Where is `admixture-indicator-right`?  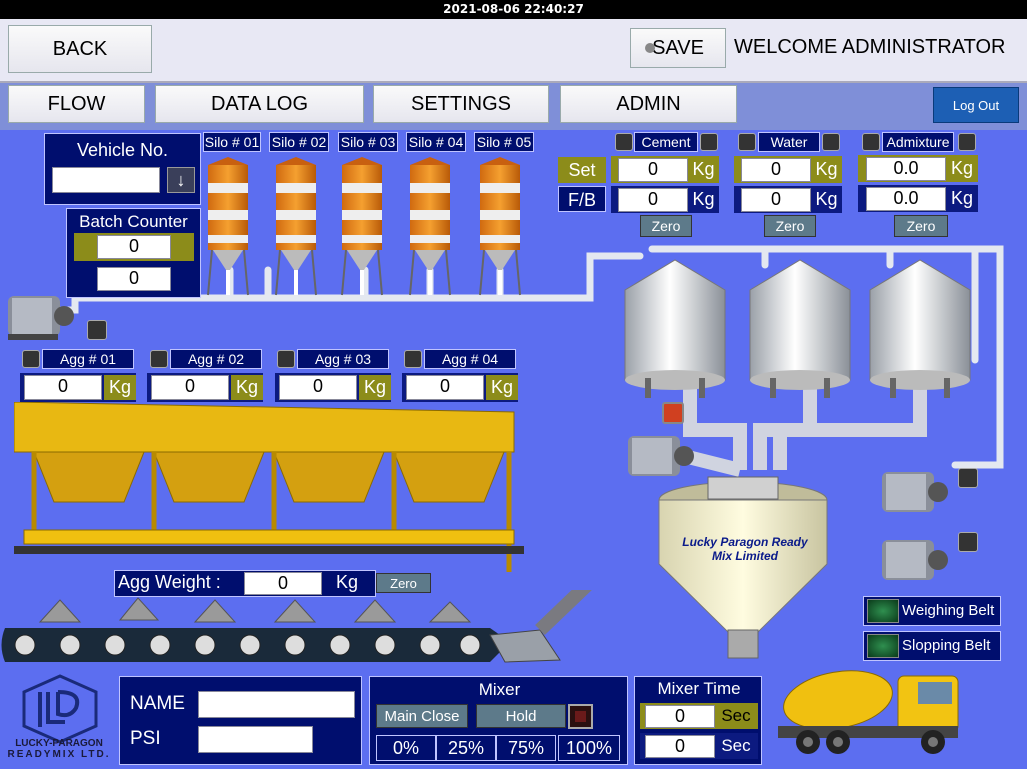 admixture-indicator-right is located at coordinates (967, 142).